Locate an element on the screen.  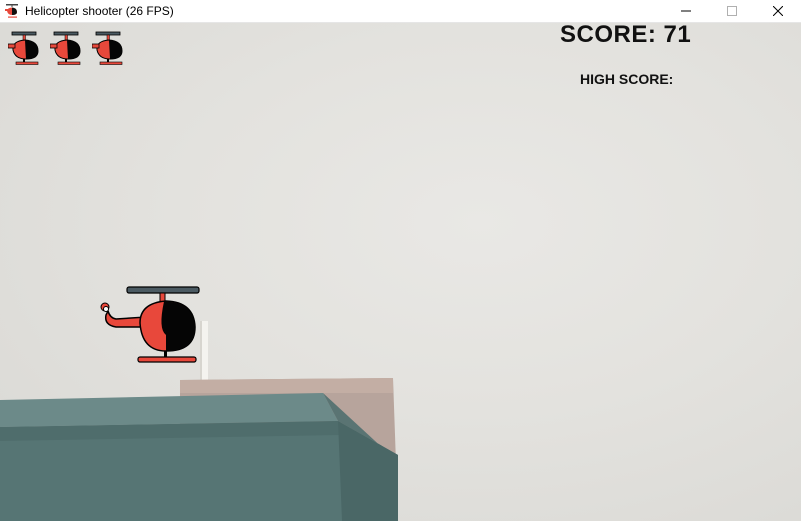
close-button is located at coordinates (778, 11).